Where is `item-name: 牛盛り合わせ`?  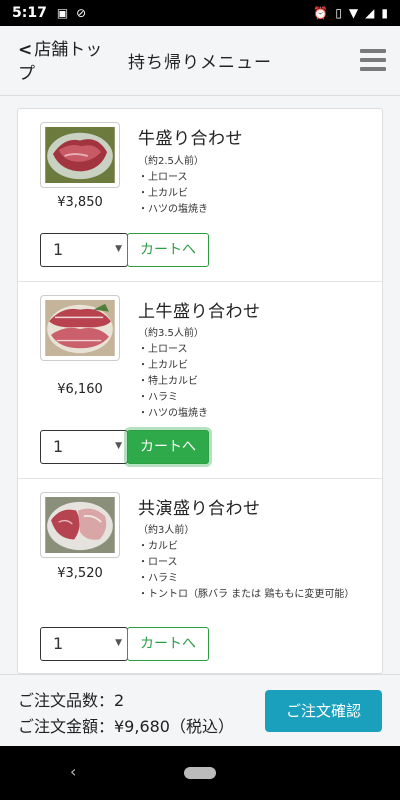
item-name: 牛盛り合わせ is located at coordinates (190, 139).